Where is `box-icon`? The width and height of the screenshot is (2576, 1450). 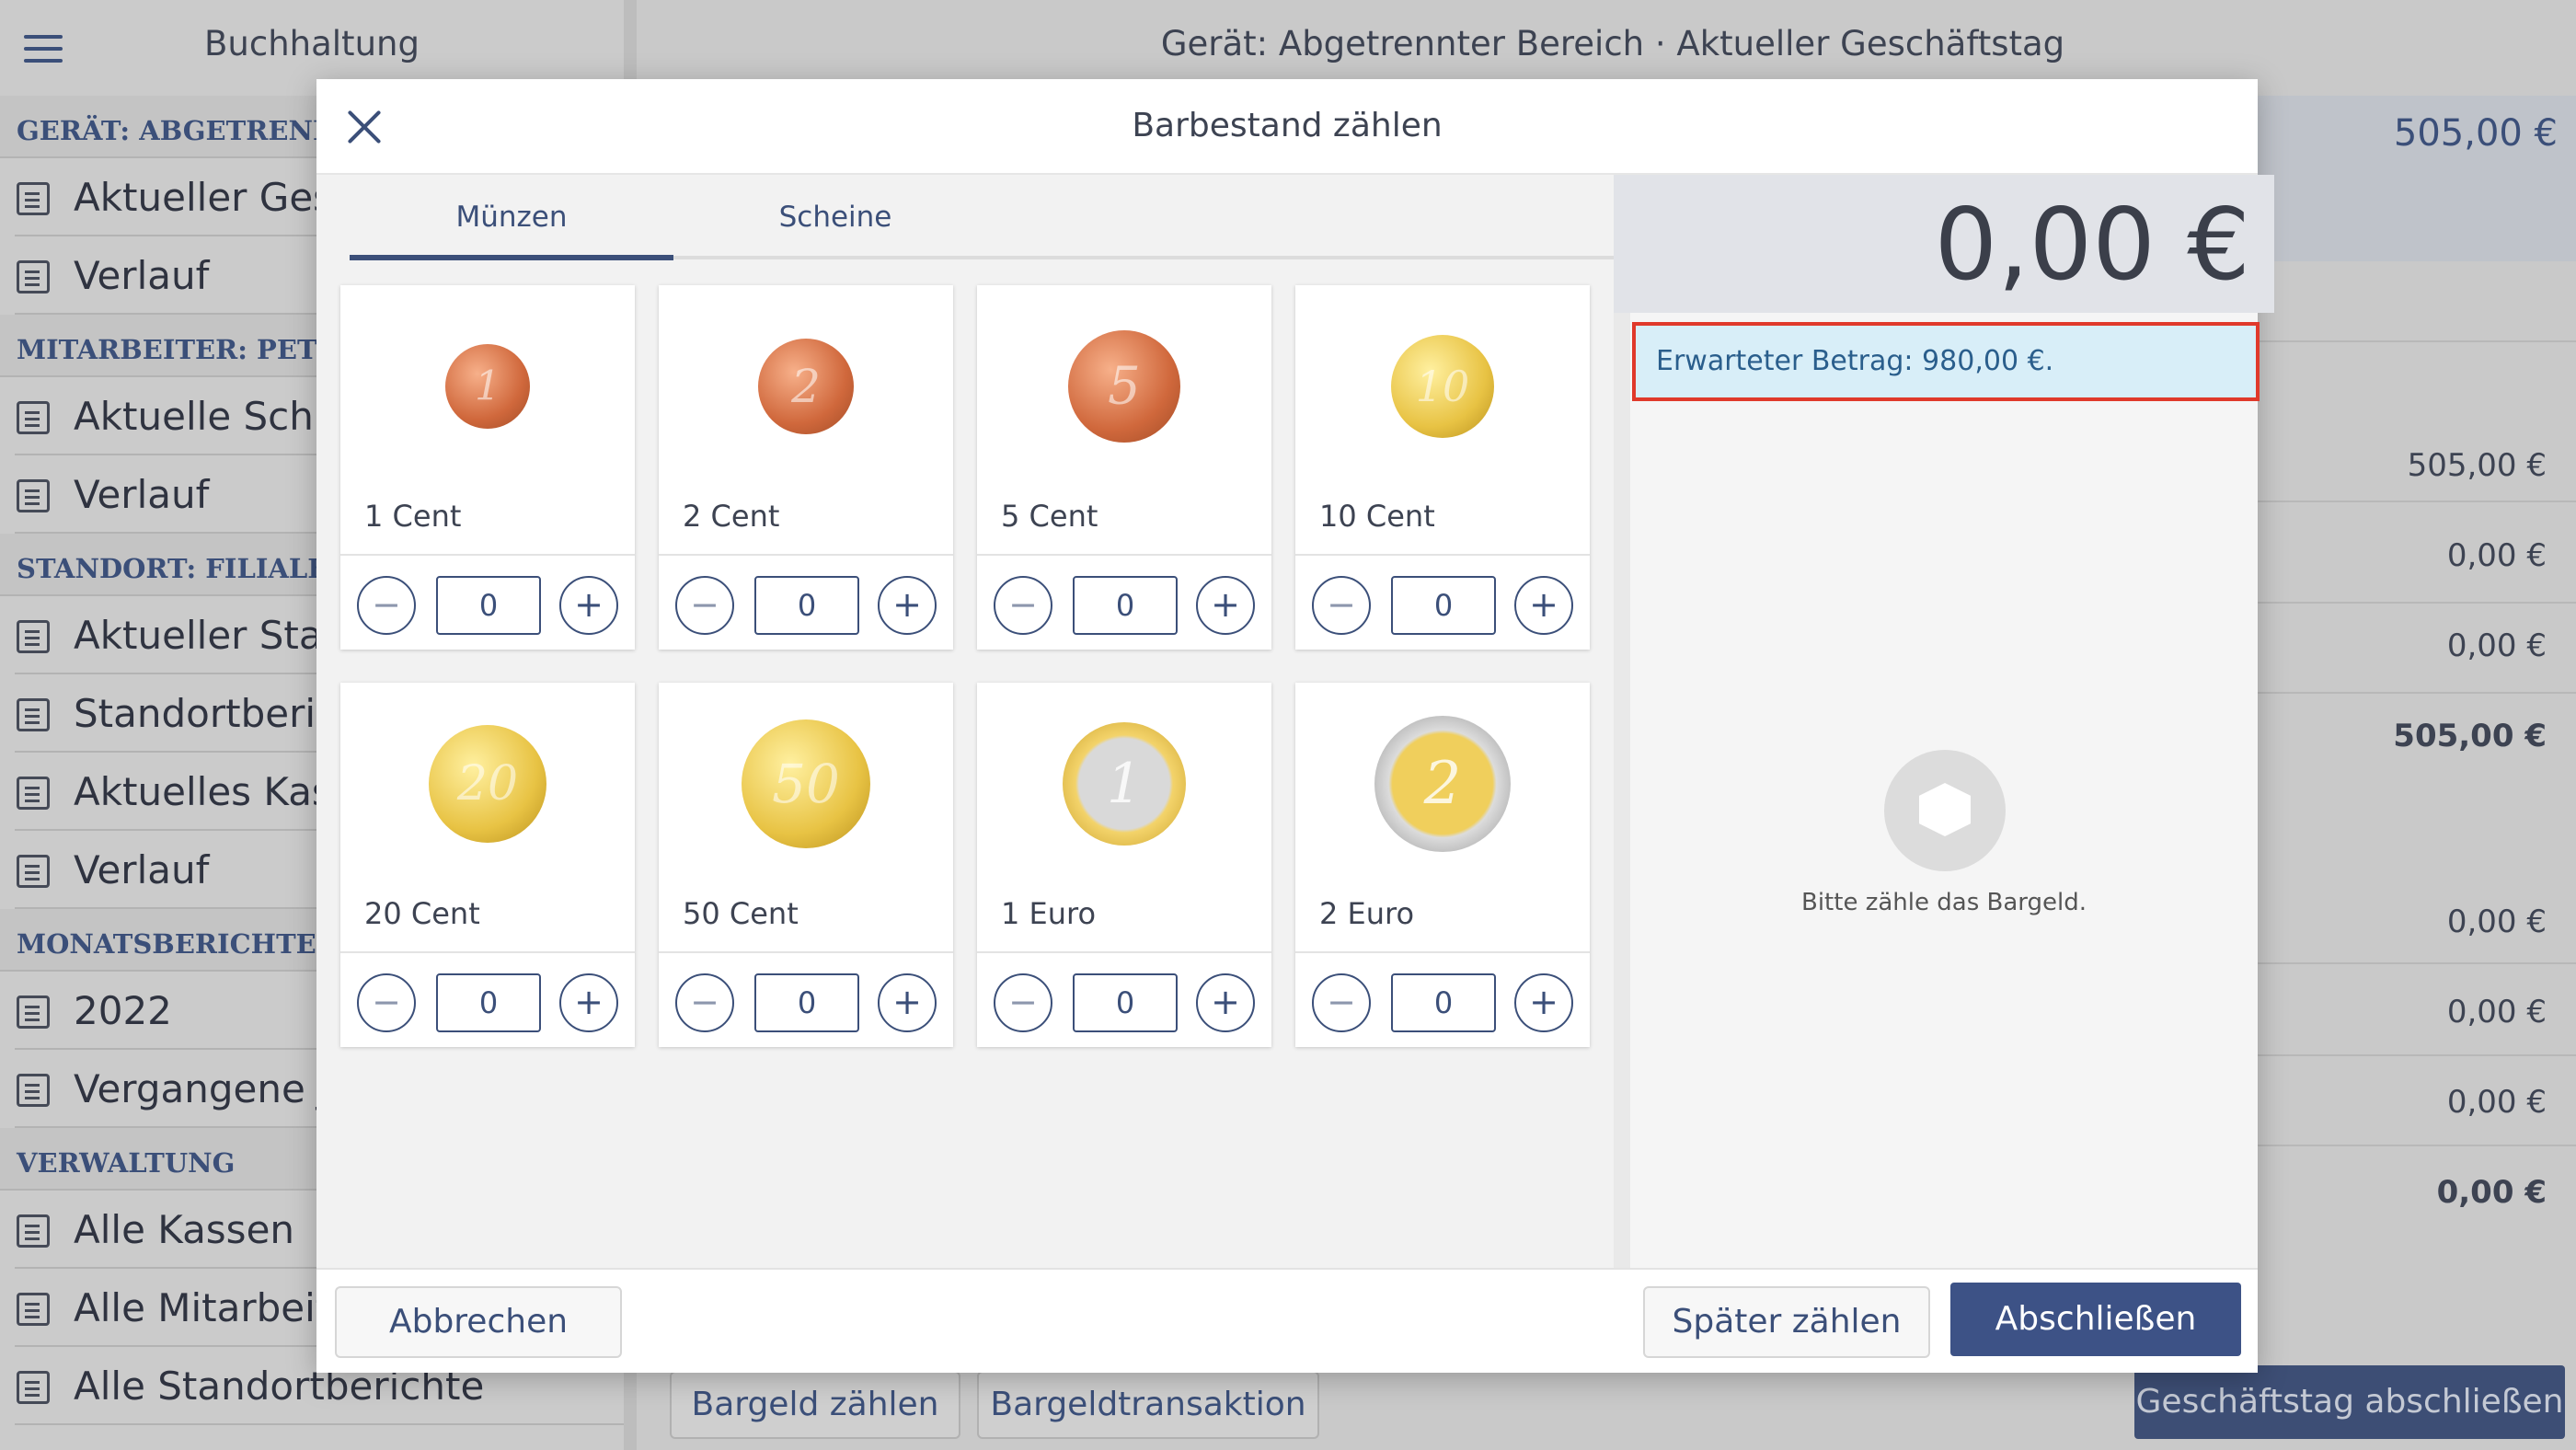 box-icon is located at coordinates (1945, 811).